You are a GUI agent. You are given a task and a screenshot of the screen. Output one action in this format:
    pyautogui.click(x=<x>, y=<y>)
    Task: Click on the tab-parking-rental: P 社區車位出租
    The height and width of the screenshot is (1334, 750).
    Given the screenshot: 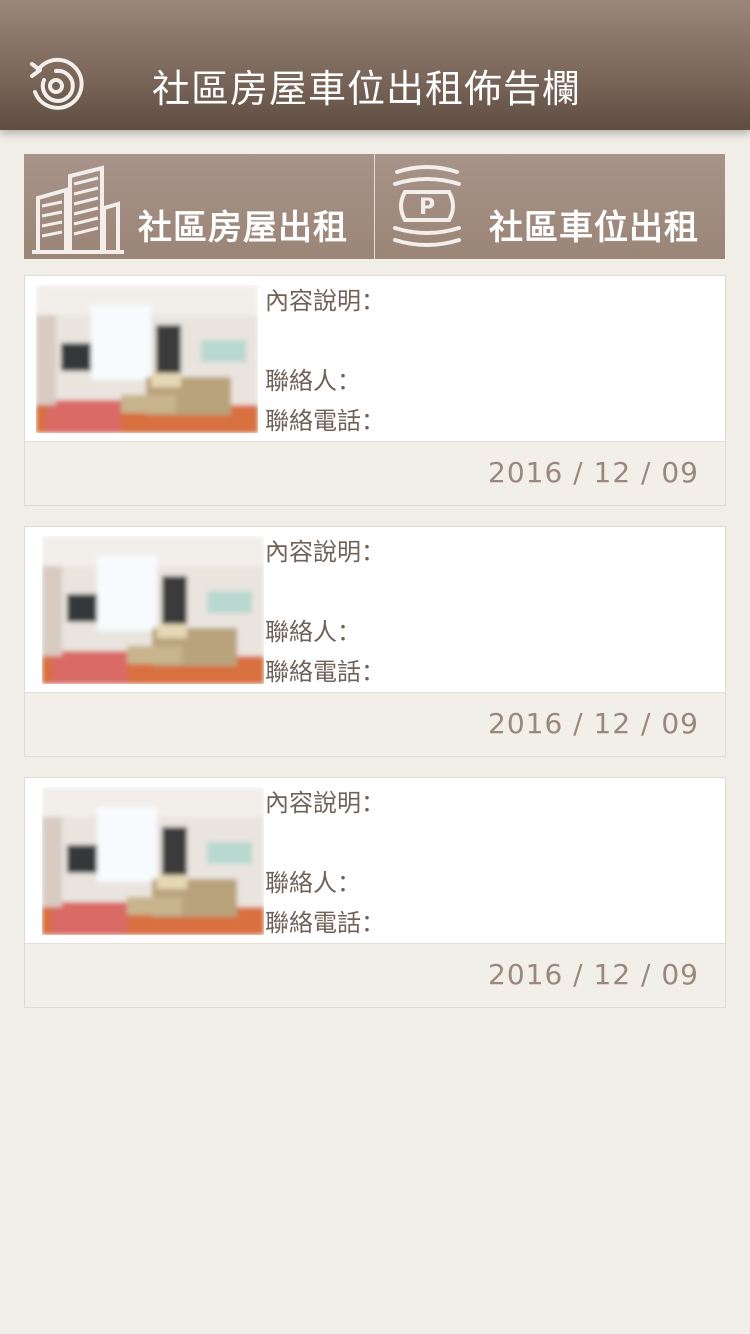 What is the action you would take?
    pyautogui.click(x=549, y=206)
    